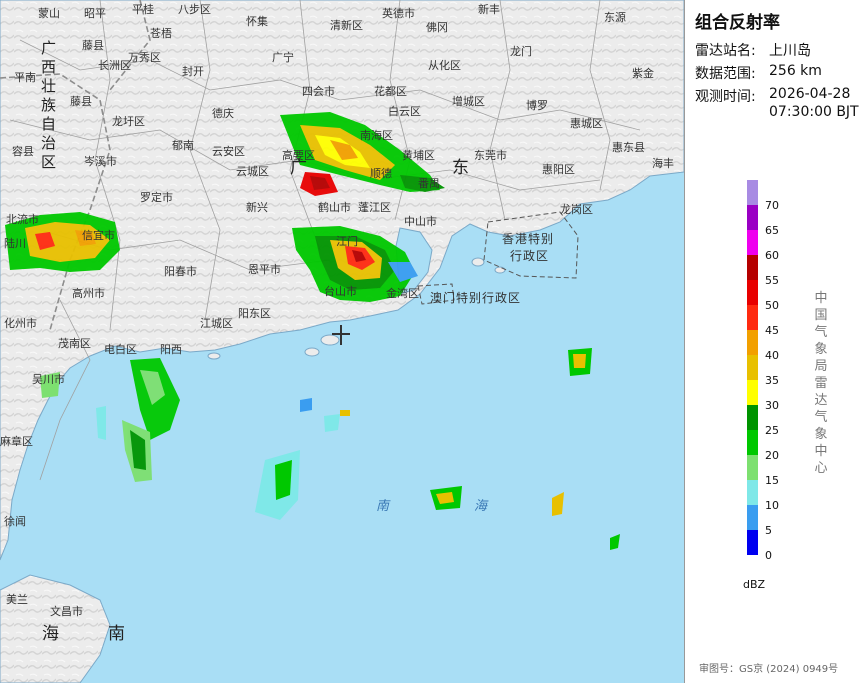 This screenshot has height=683, width=860. I want to click on place-label: 云安区, so click(228, 151).